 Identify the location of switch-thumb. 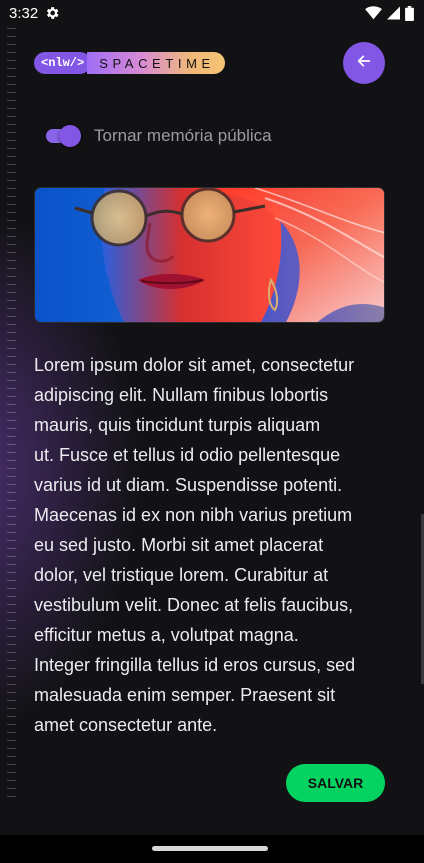
(70, 136).